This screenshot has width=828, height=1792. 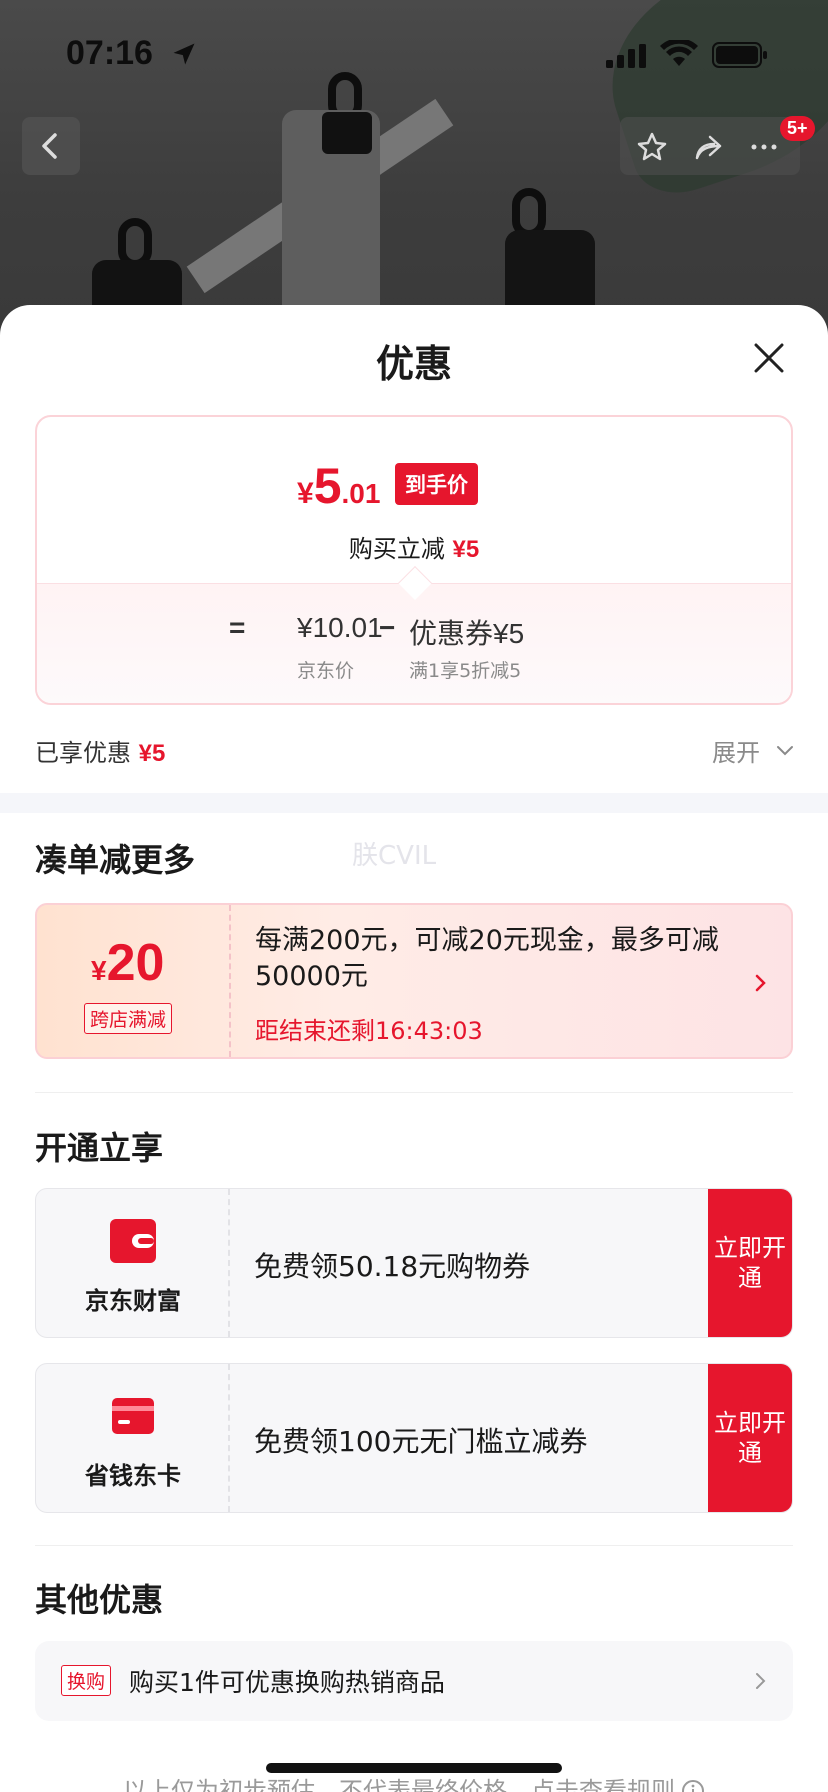 I want to click on member-name: 省钱东卡, so click(x=133, y=1476).